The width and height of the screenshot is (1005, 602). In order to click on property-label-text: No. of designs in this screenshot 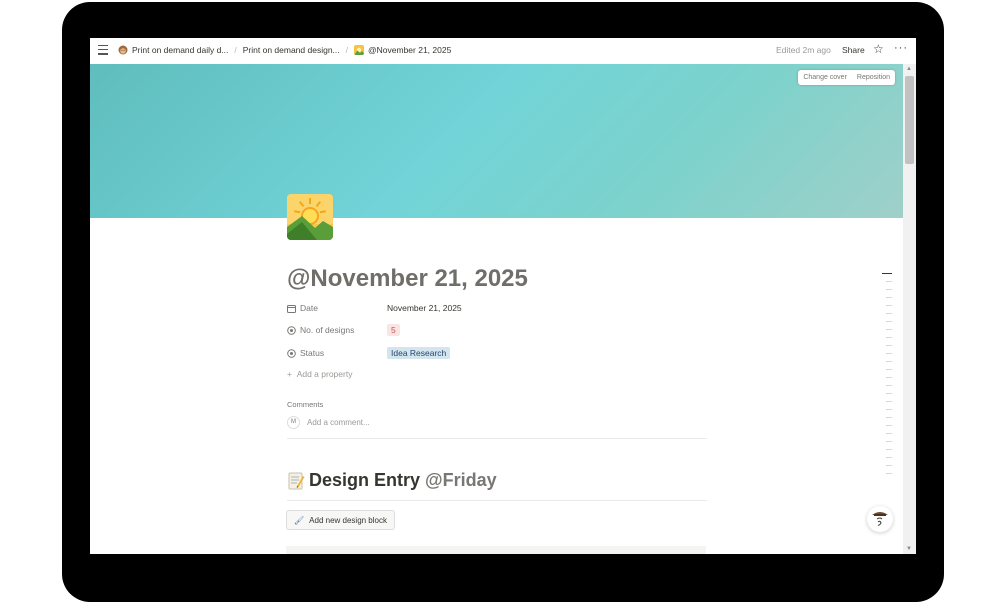, I will do `click(327, 330)`.